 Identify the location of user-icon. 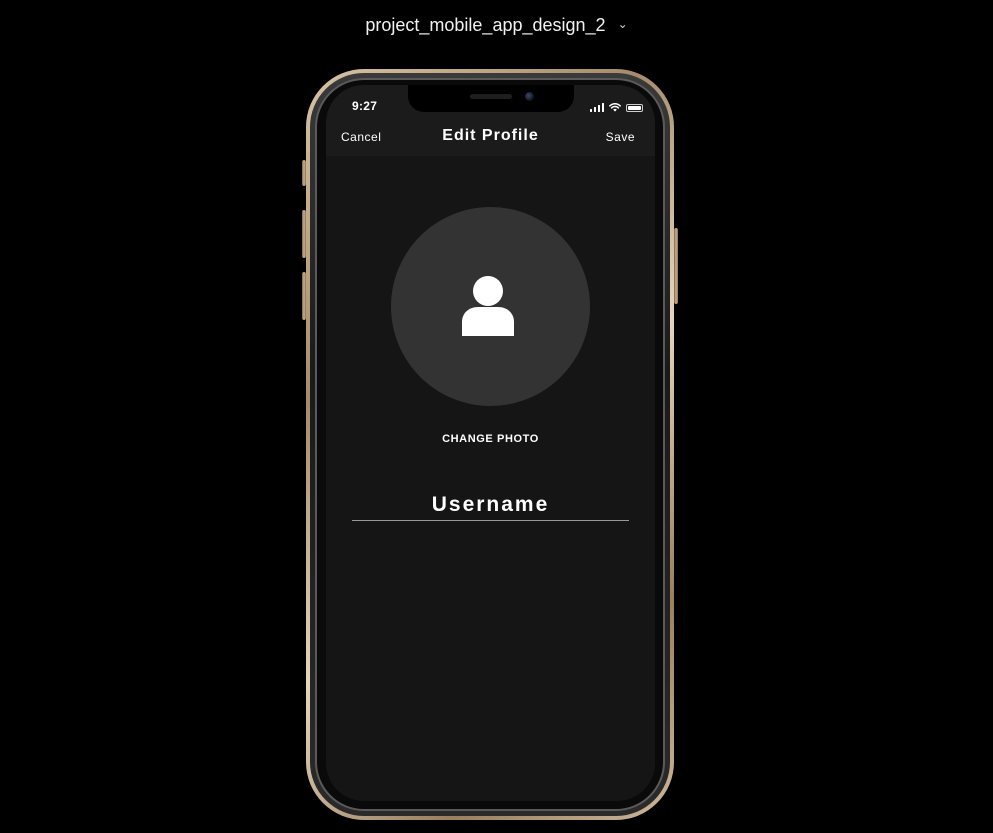
(488, 306).